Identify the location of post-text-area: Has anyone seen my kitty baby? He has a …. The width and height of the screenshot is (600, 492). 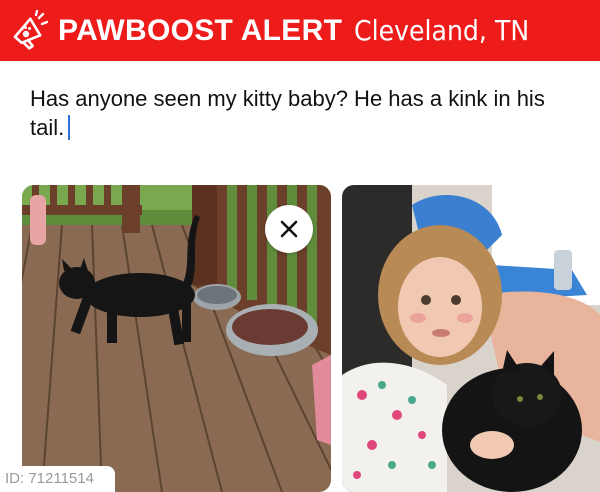
(300, 113).